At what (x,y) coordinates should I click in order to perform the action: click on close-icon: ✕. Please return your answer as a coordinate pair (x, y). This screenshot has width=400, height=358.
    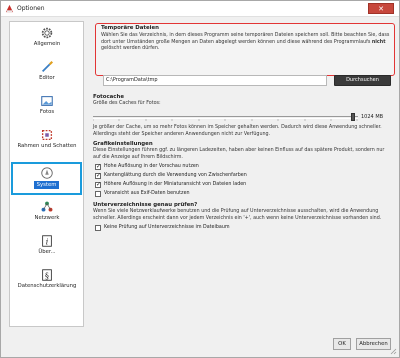
    Looking at the image, I should click on (381, 9).